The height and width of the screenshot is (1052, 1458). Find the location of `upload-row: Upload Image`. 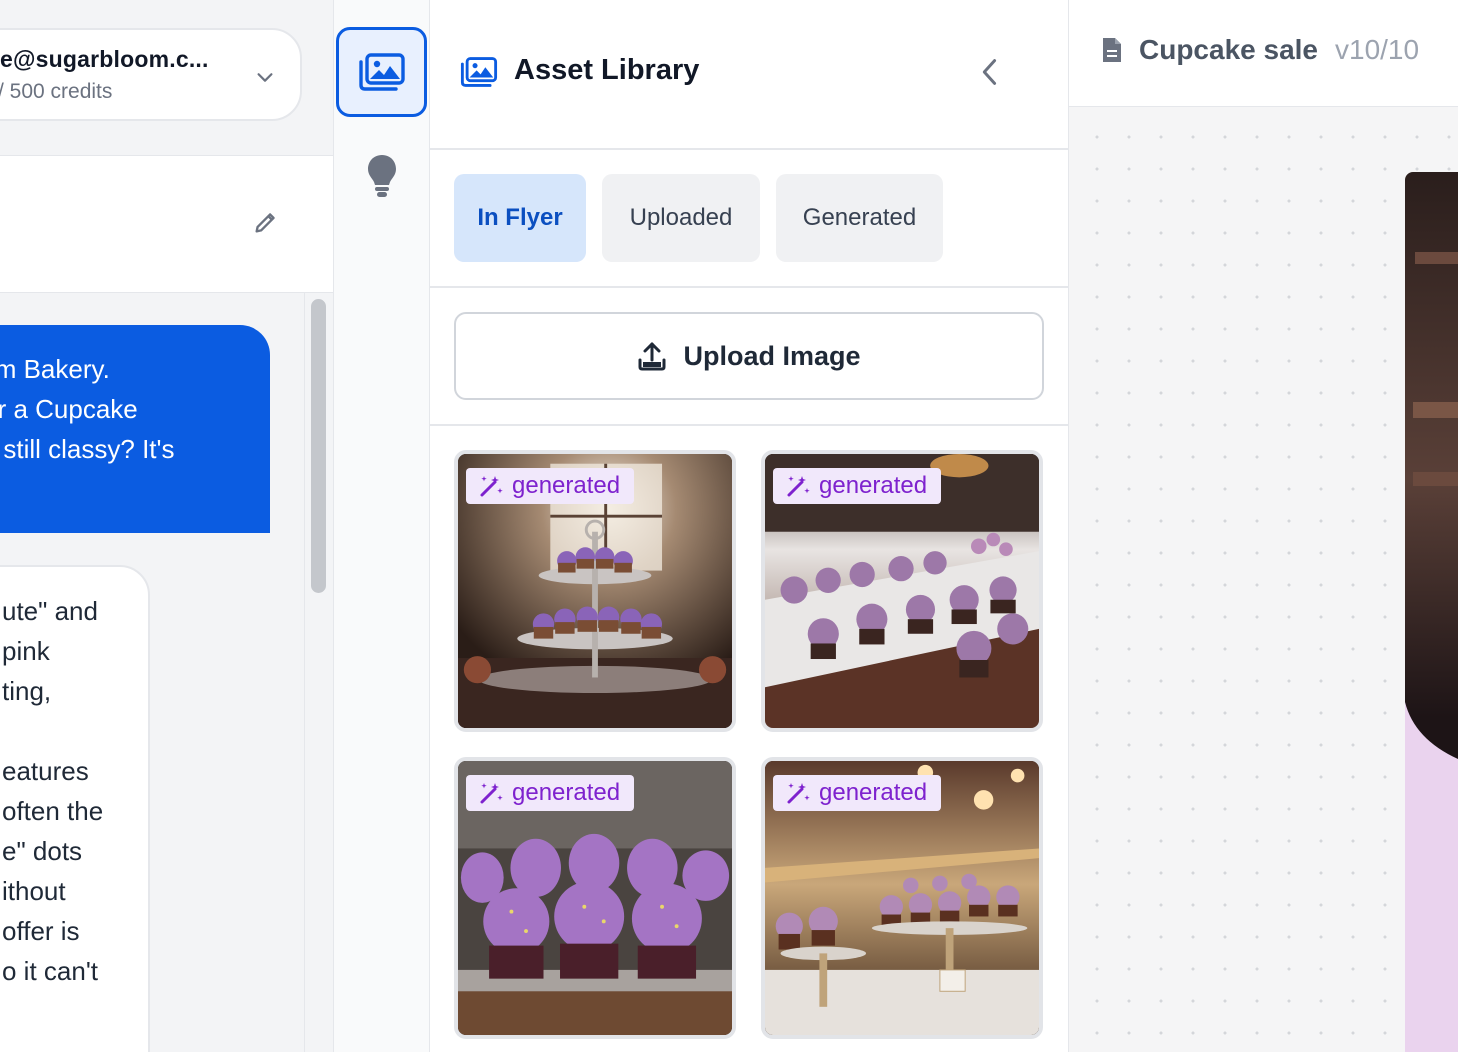

upload-row: Upload Image is located at coordinates (749, 357).